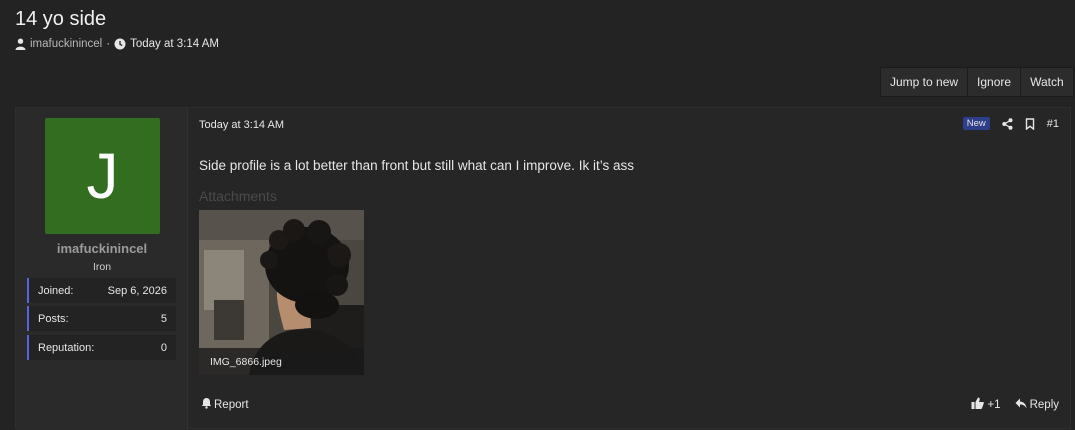 Image resolution: width=1075 pixels, height=430 pixels. What do you see at coordinates (986, 404) in the screenshot?
I see `like-button: +1` at bounding box center [986, 404].